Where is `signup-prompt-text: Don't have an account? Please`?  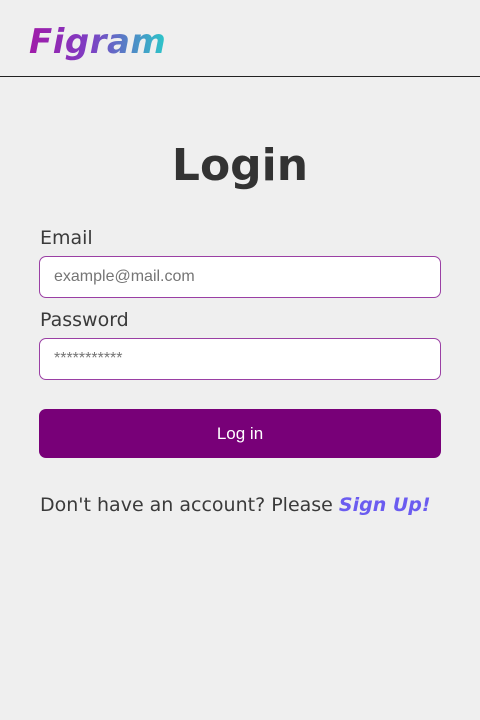 signup-prompt-text: Don't have an account? Please is located at coordinates (189, 505).